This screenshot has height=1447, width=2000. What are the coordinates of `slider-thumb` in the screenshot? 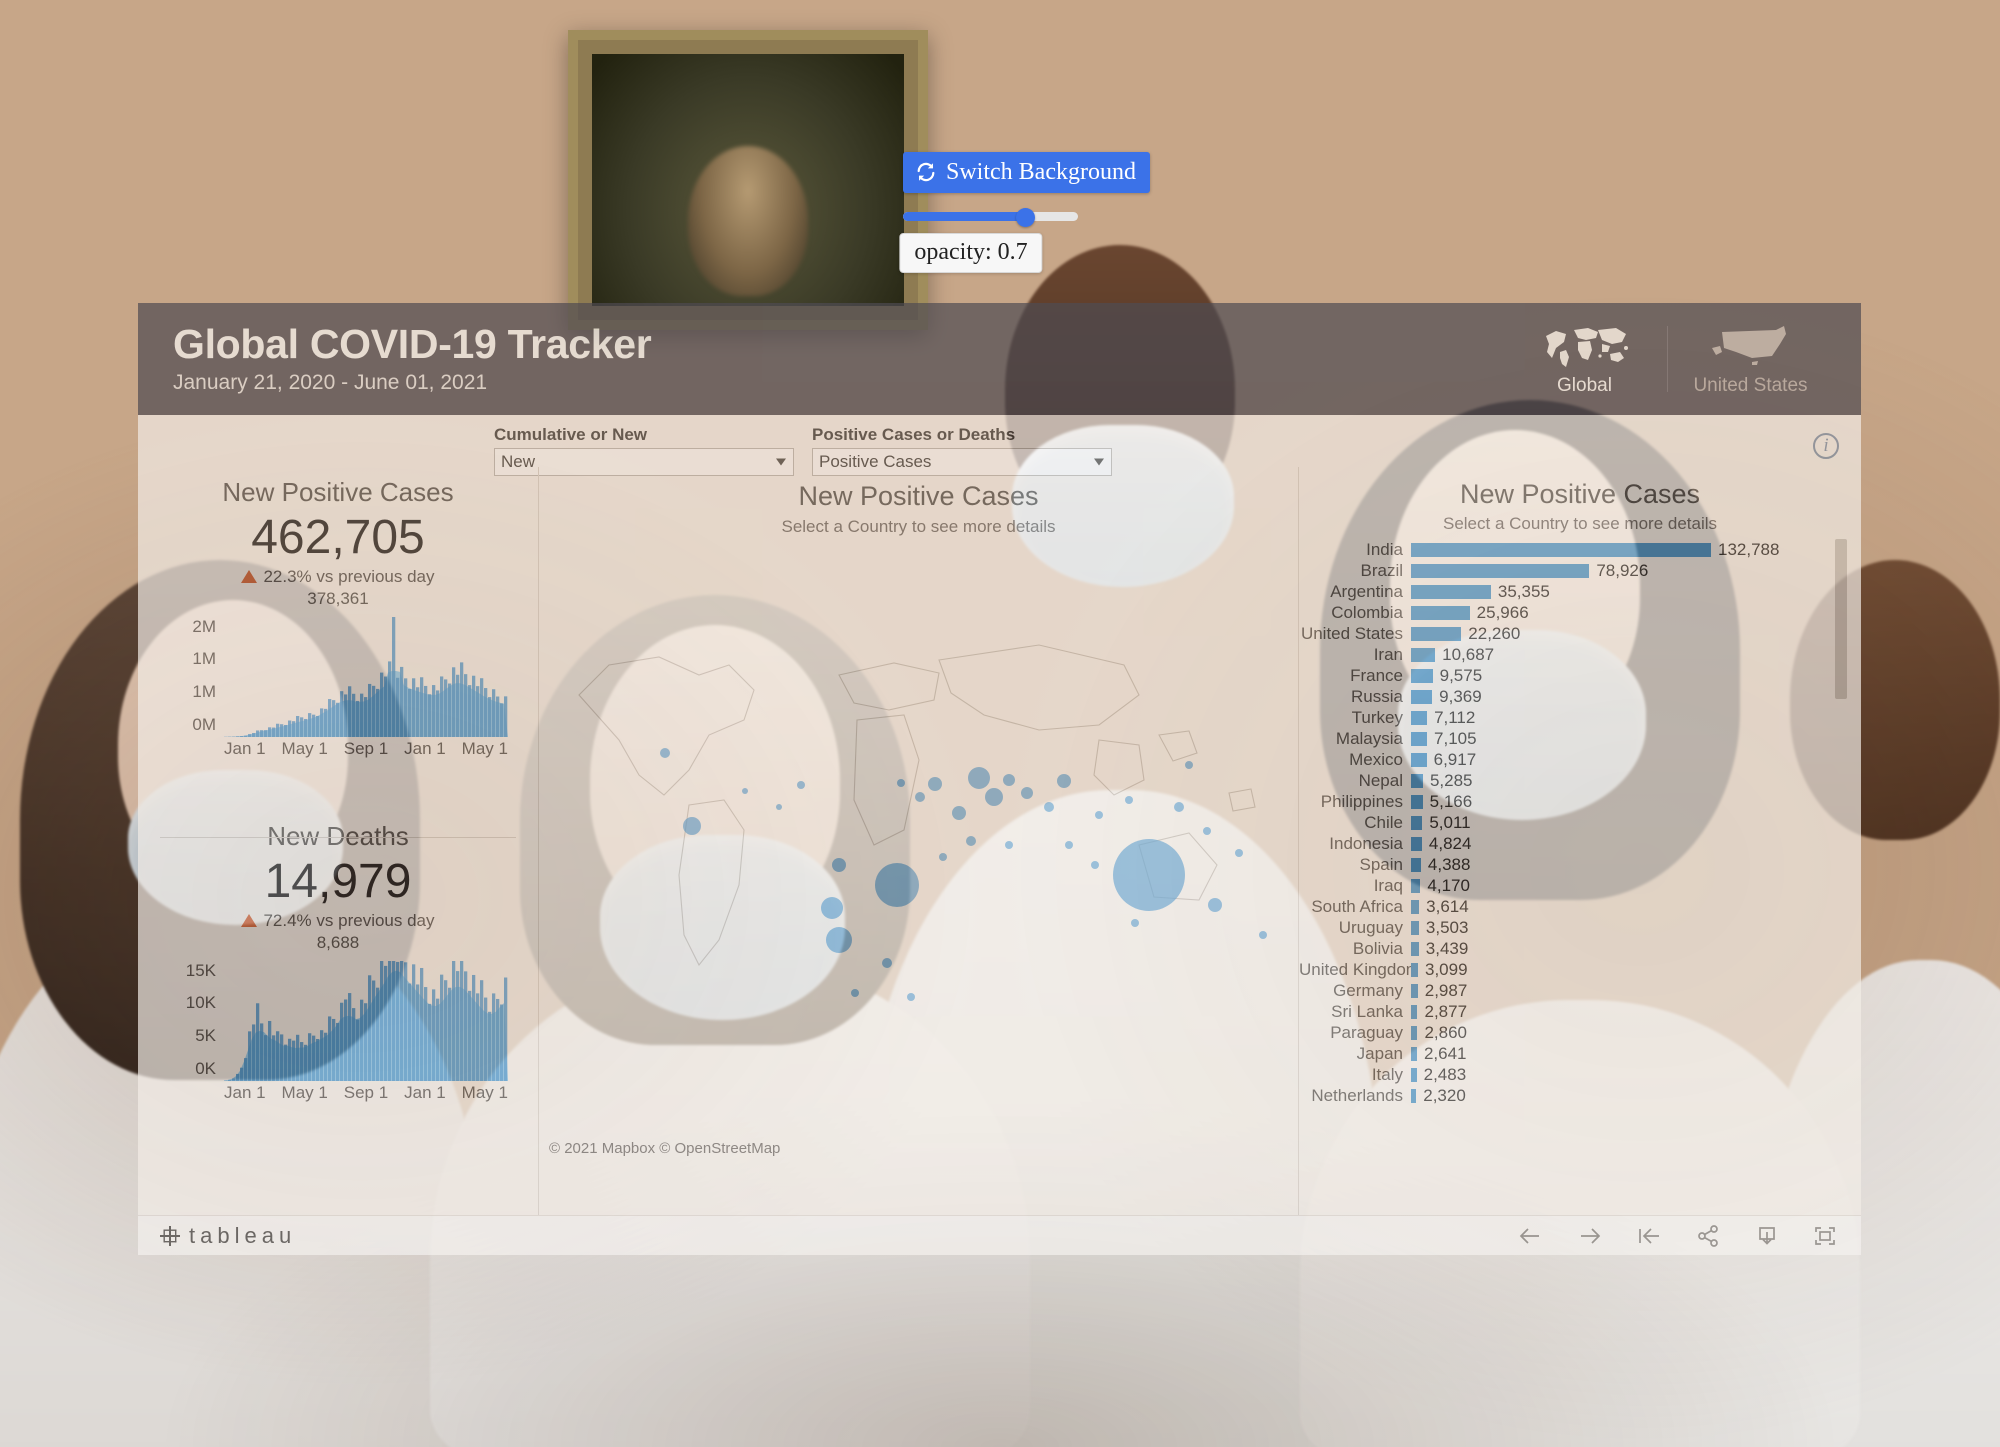 It's located at (1025, 217).